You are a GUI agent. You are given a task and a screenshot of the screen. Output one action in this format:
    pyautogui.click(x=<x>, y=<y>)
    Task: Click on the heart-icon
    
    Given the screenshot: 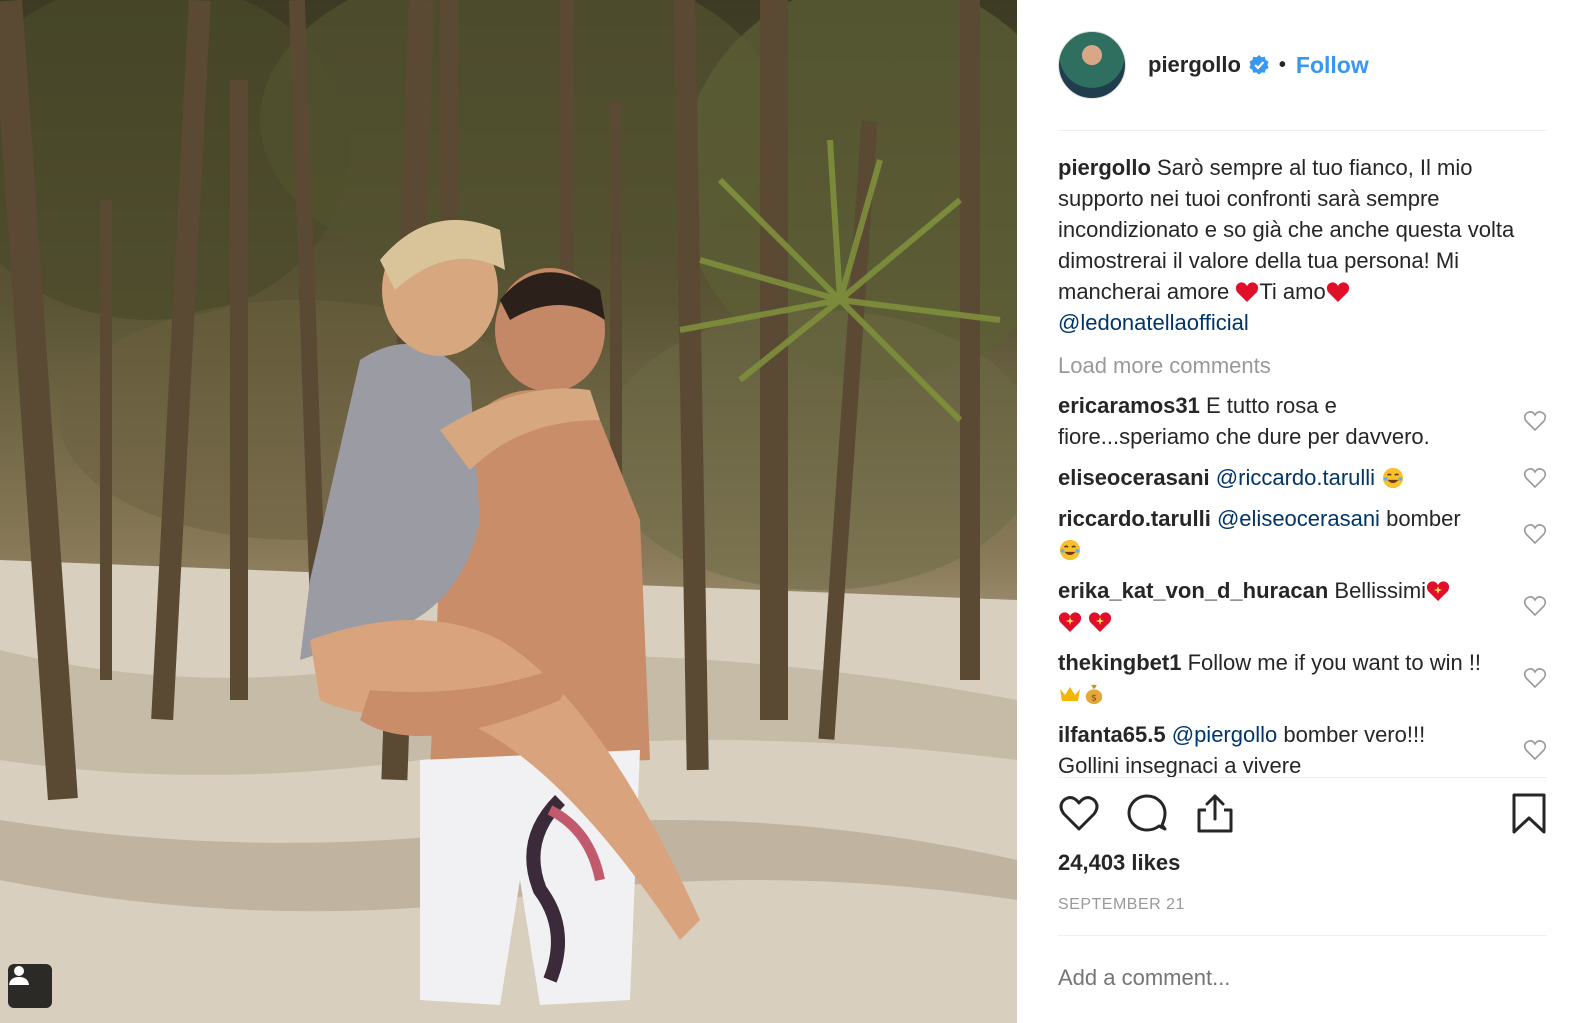 What is the action you would take?
    pyautogui.click(x=1079, y=813)
    